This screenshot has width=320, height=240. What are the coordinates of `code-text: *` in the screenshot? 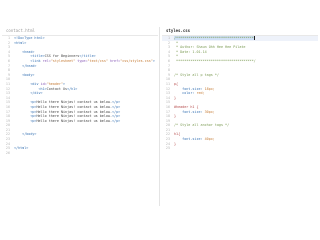 It's located at (176, 43).